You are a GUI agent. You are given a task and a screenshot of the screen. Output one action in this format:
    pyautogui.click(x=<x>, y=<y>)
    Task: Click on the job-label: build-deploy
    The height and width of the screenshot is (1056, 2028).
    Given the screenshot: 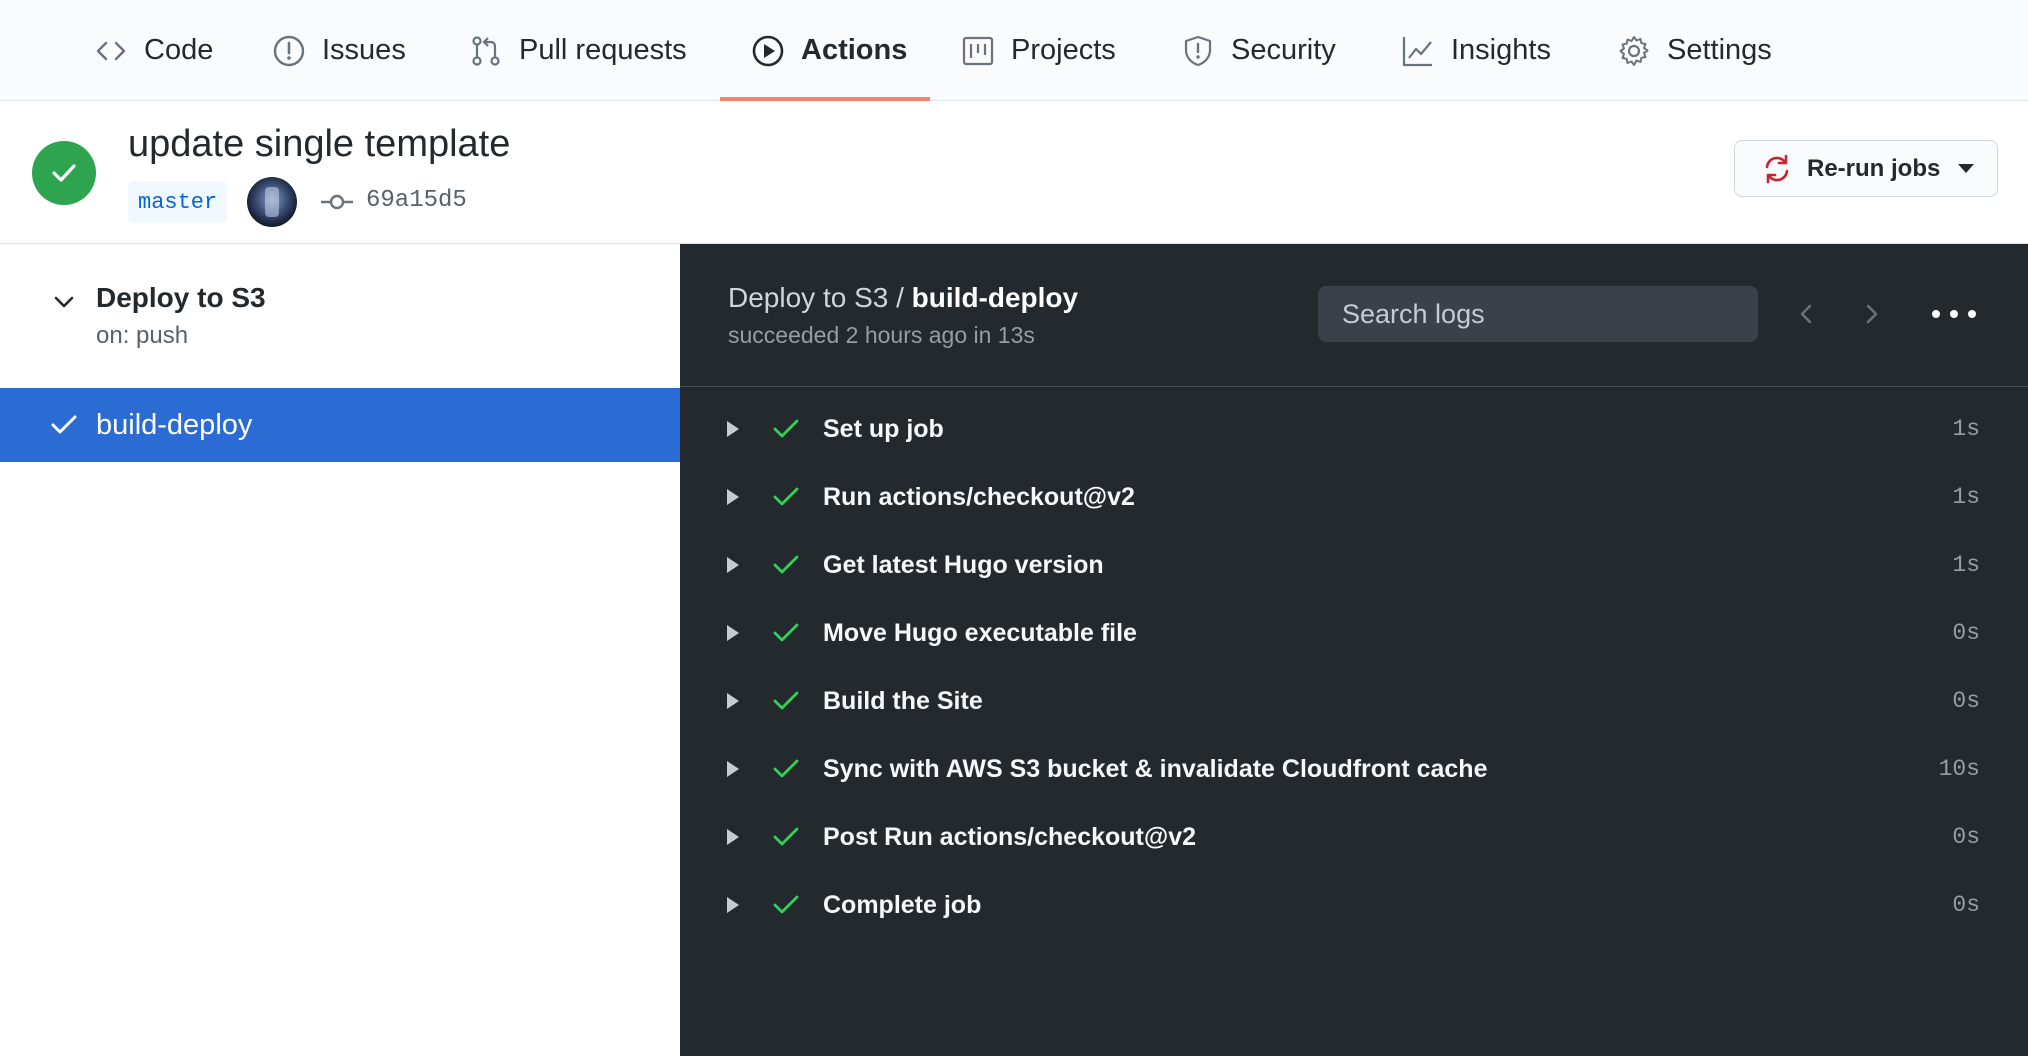 What is the action you would take?
    pyautogui.click(x=174, y=424)
    